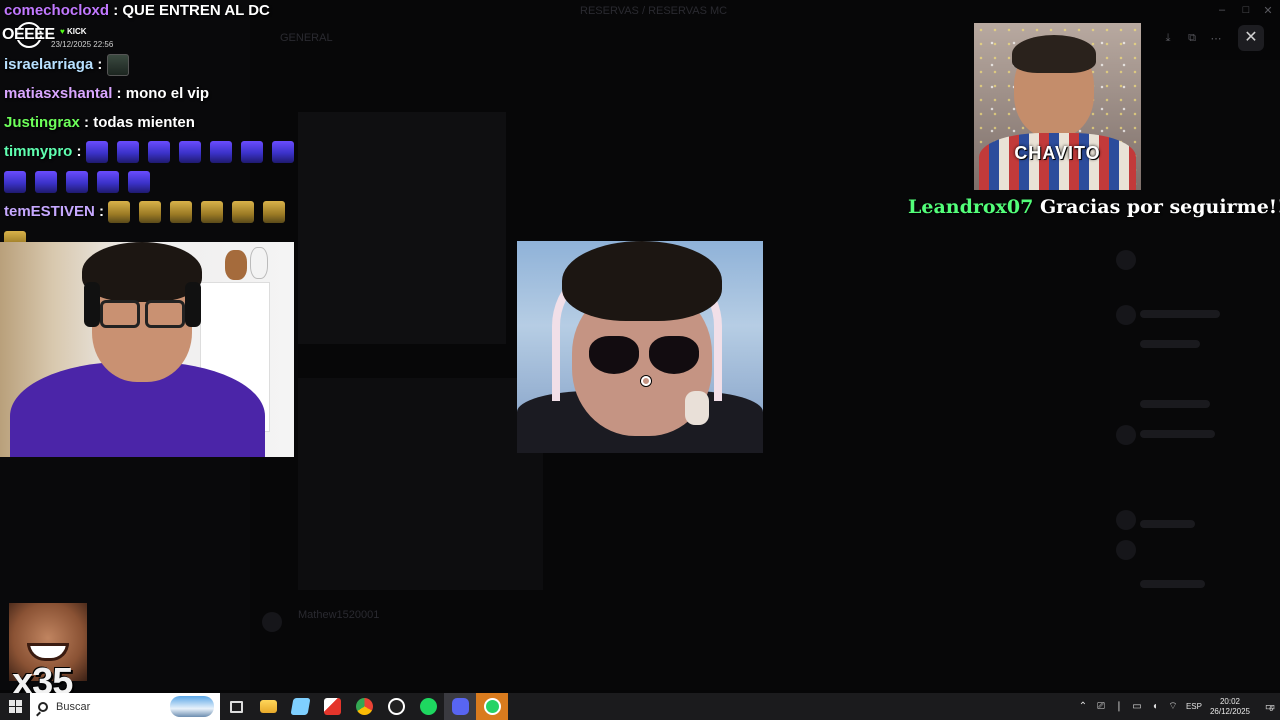 This screenshot has height=720, width=1280. Describe the element at coordinates (268, 706) in the screenshot. I see `file-explorer-icon` at that location.